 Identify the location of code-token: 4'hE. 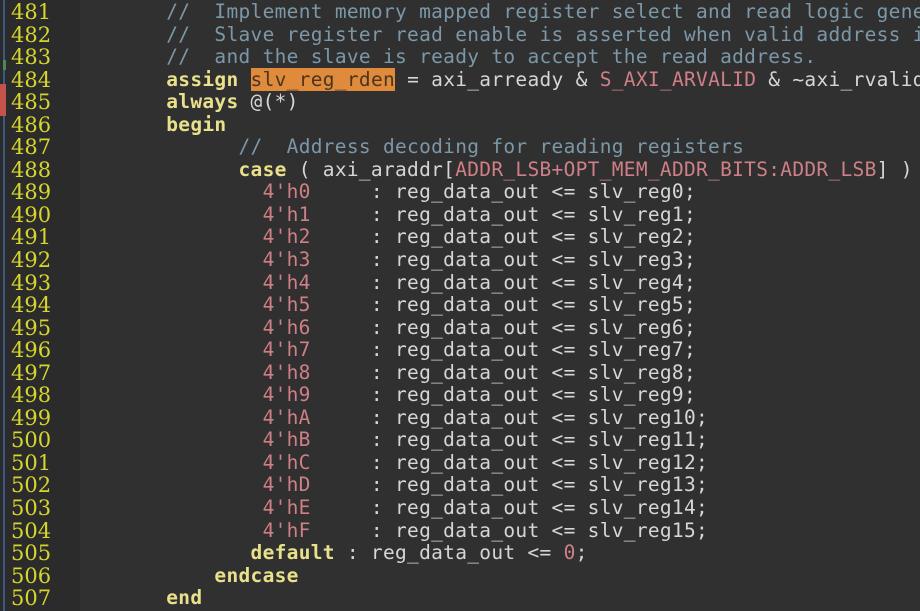
(286, 508).